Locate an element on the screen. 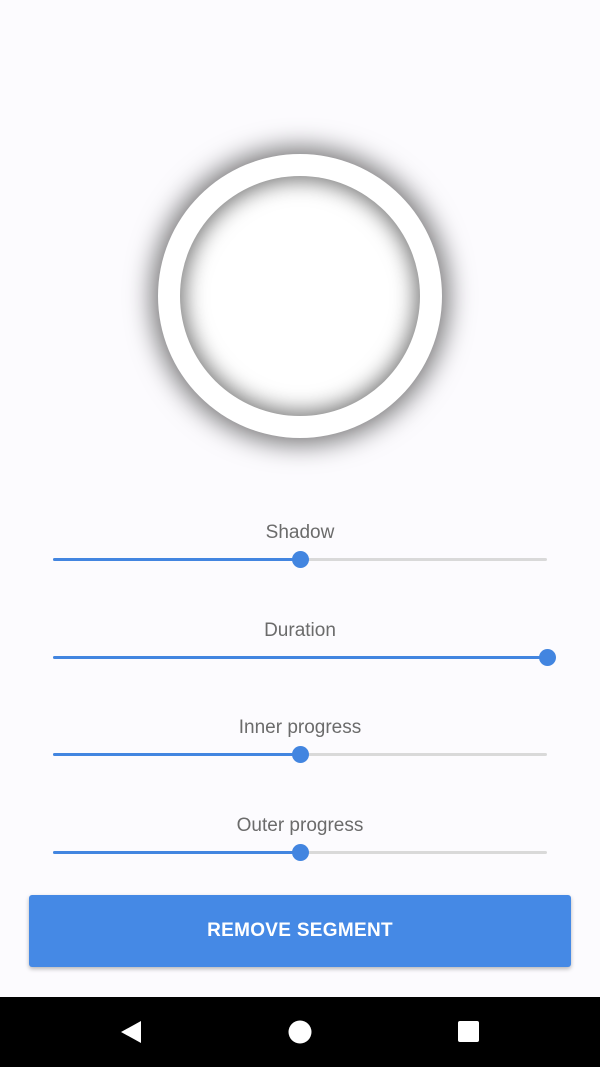  outer-progress-label: Outer progress is located at coordinates (300, 825).